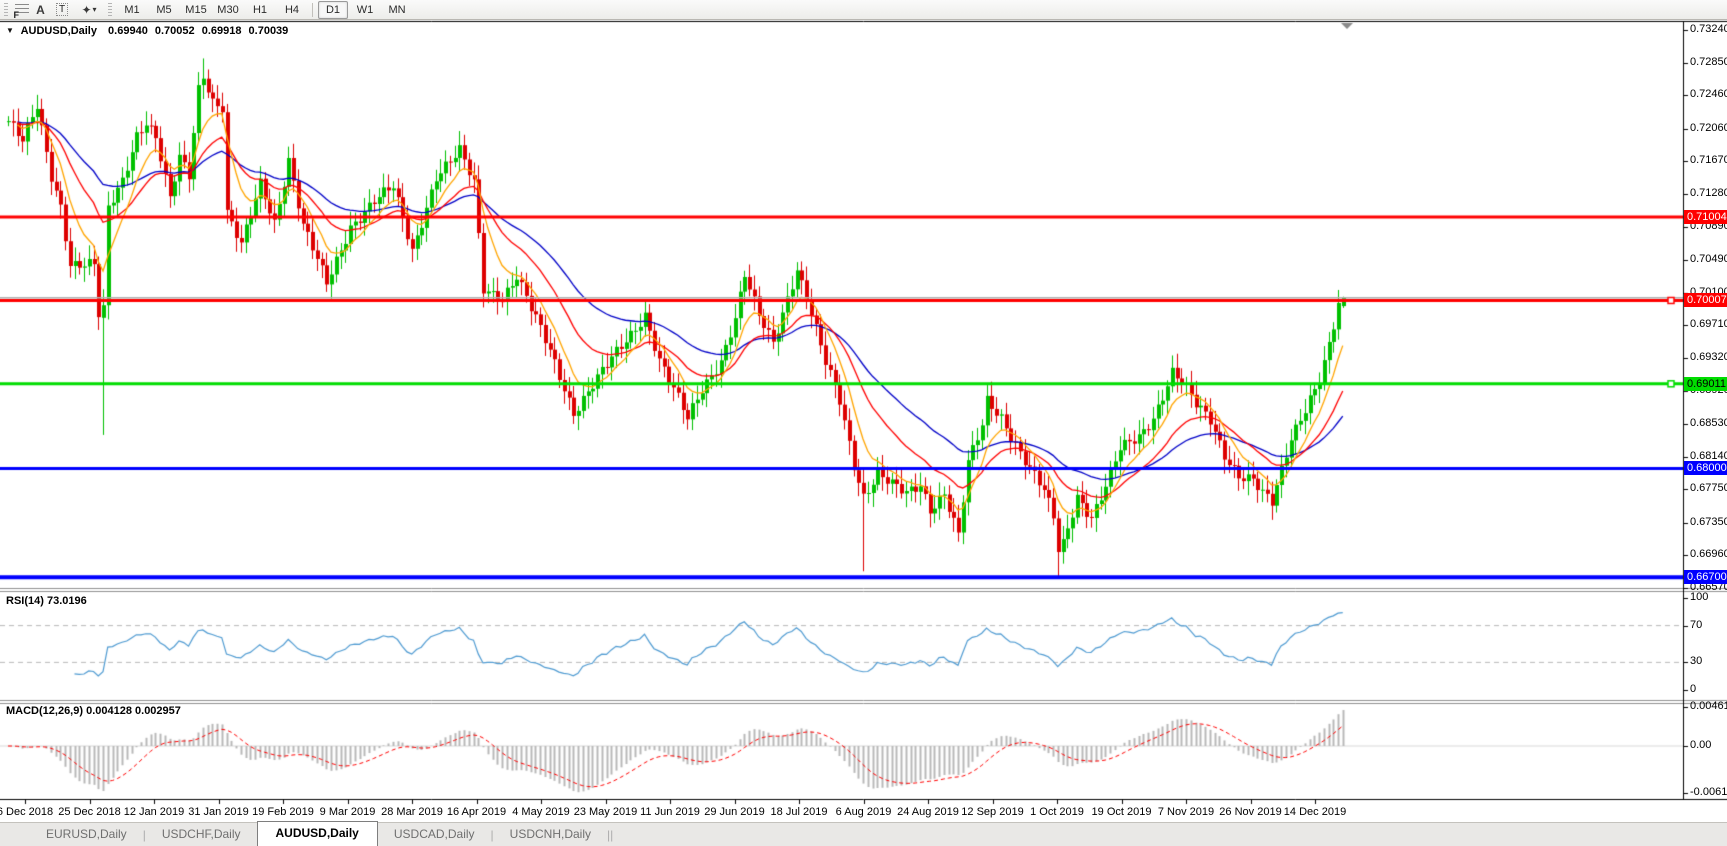 The image size is (1727, 846). Describe the element at coordinates (1121, 812) in the screenshot. I see `date-tick-label: 19 Oct 2019` at that location.